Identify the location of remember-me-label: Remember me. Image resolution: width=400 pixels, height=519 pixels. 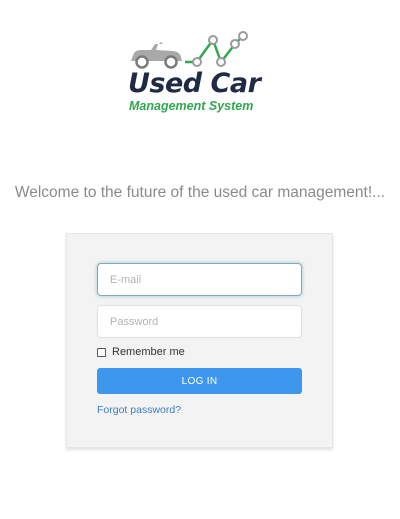
(148, 352).